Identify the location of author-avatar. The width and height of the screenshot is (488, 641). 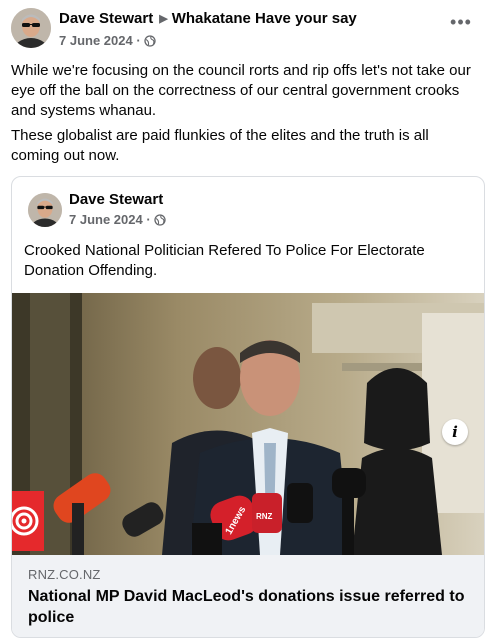
(31, 28).